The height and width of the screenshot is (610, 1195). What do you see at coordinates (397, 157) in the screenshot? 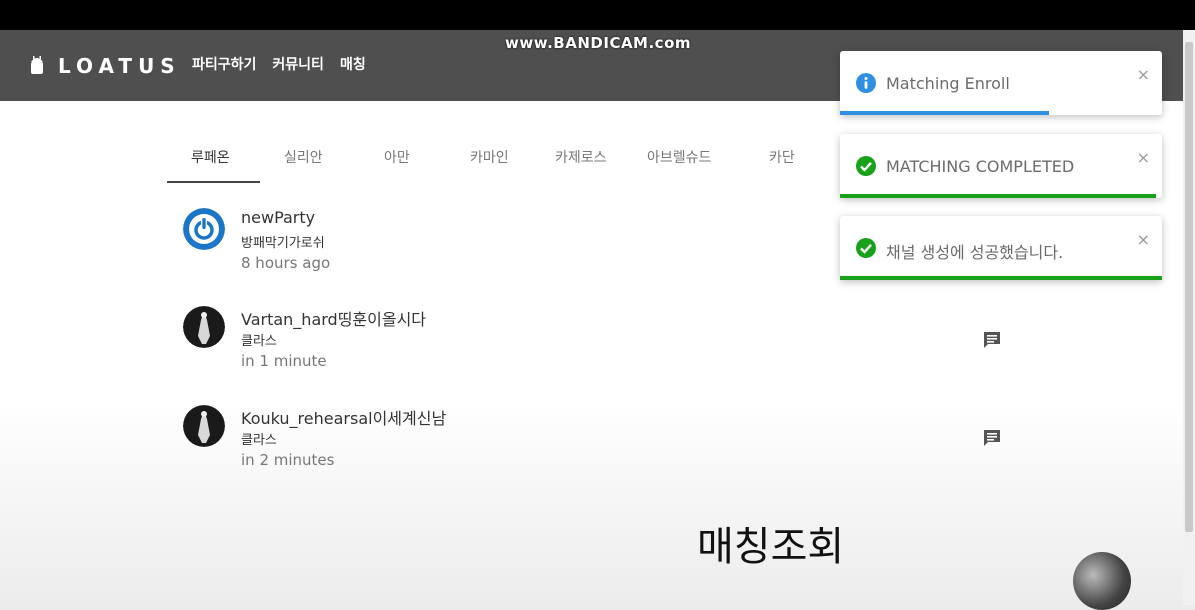
I see `tab-server-3: 아만` at bounding box center [397, 157].